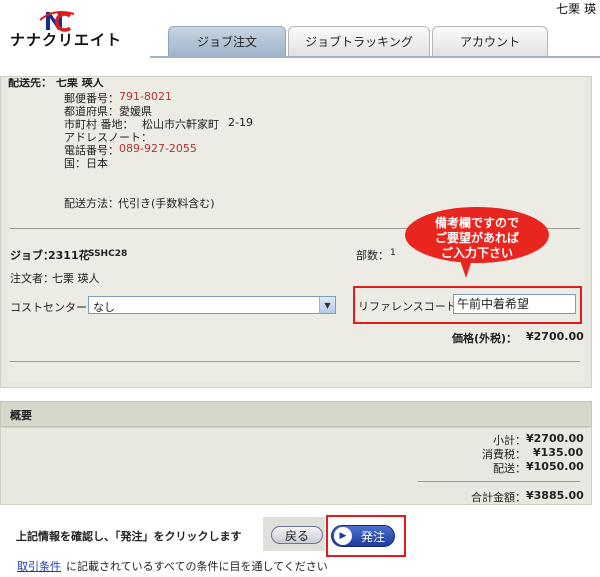 This screenshot has height=577, width=600. Describe the element at coordinates (197, 566) in the screenshot. I see `terms-text: に記載されているすべての条件に目を通してください` at that location.